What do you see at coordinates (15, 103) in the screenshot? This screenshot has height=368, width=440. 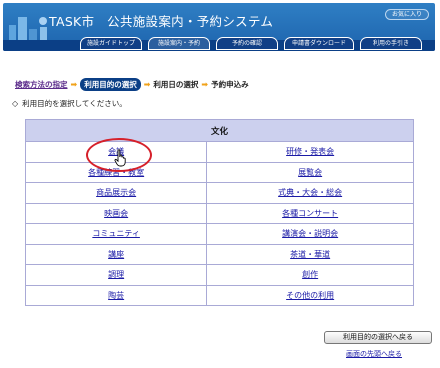 I see `diamond-icon: ◇` at bounding box center [15, 103].